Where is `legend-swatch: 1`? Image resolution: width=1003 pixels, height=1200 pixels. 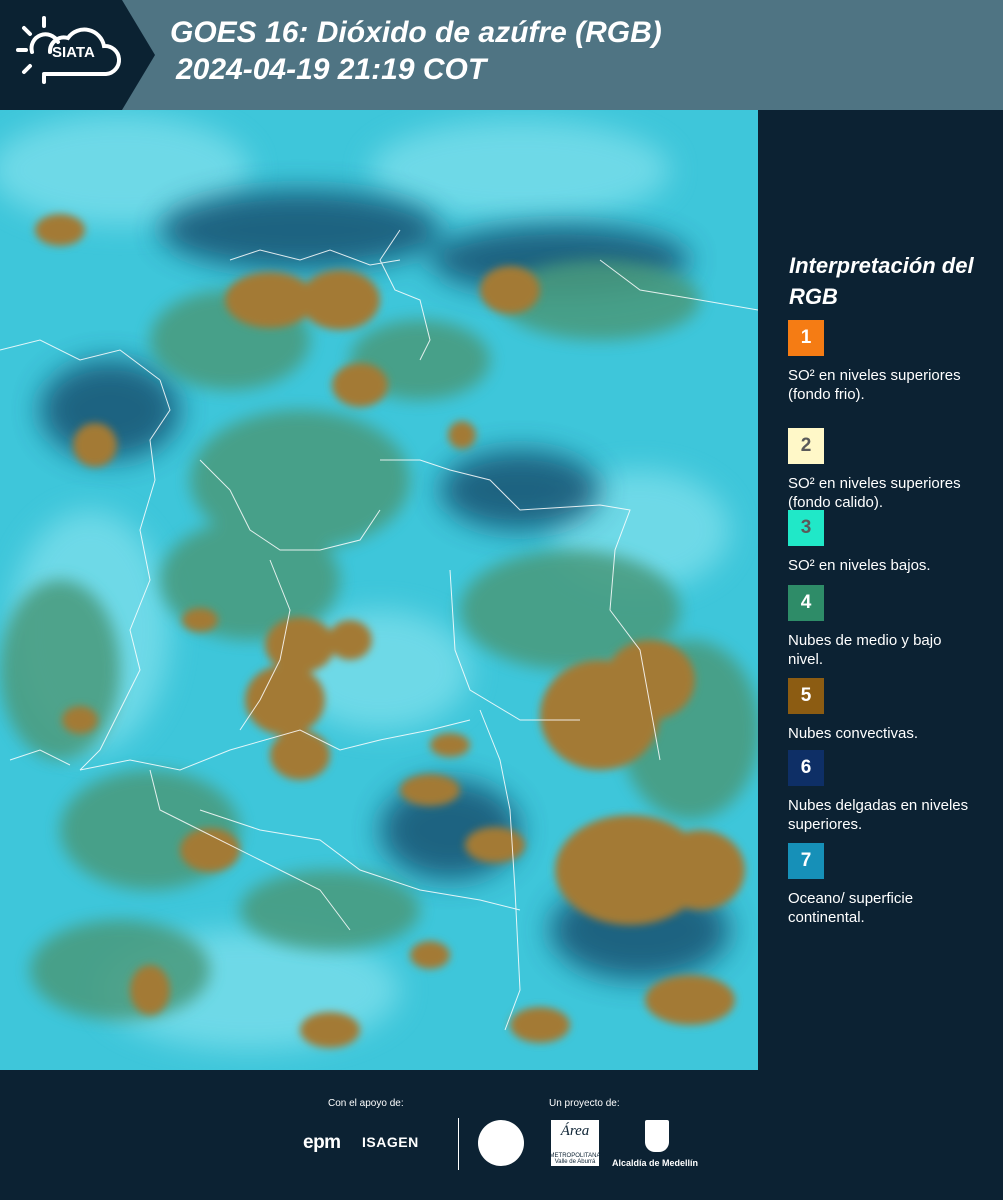
legend-swatch: 1 is located at coordinates (806, 338).